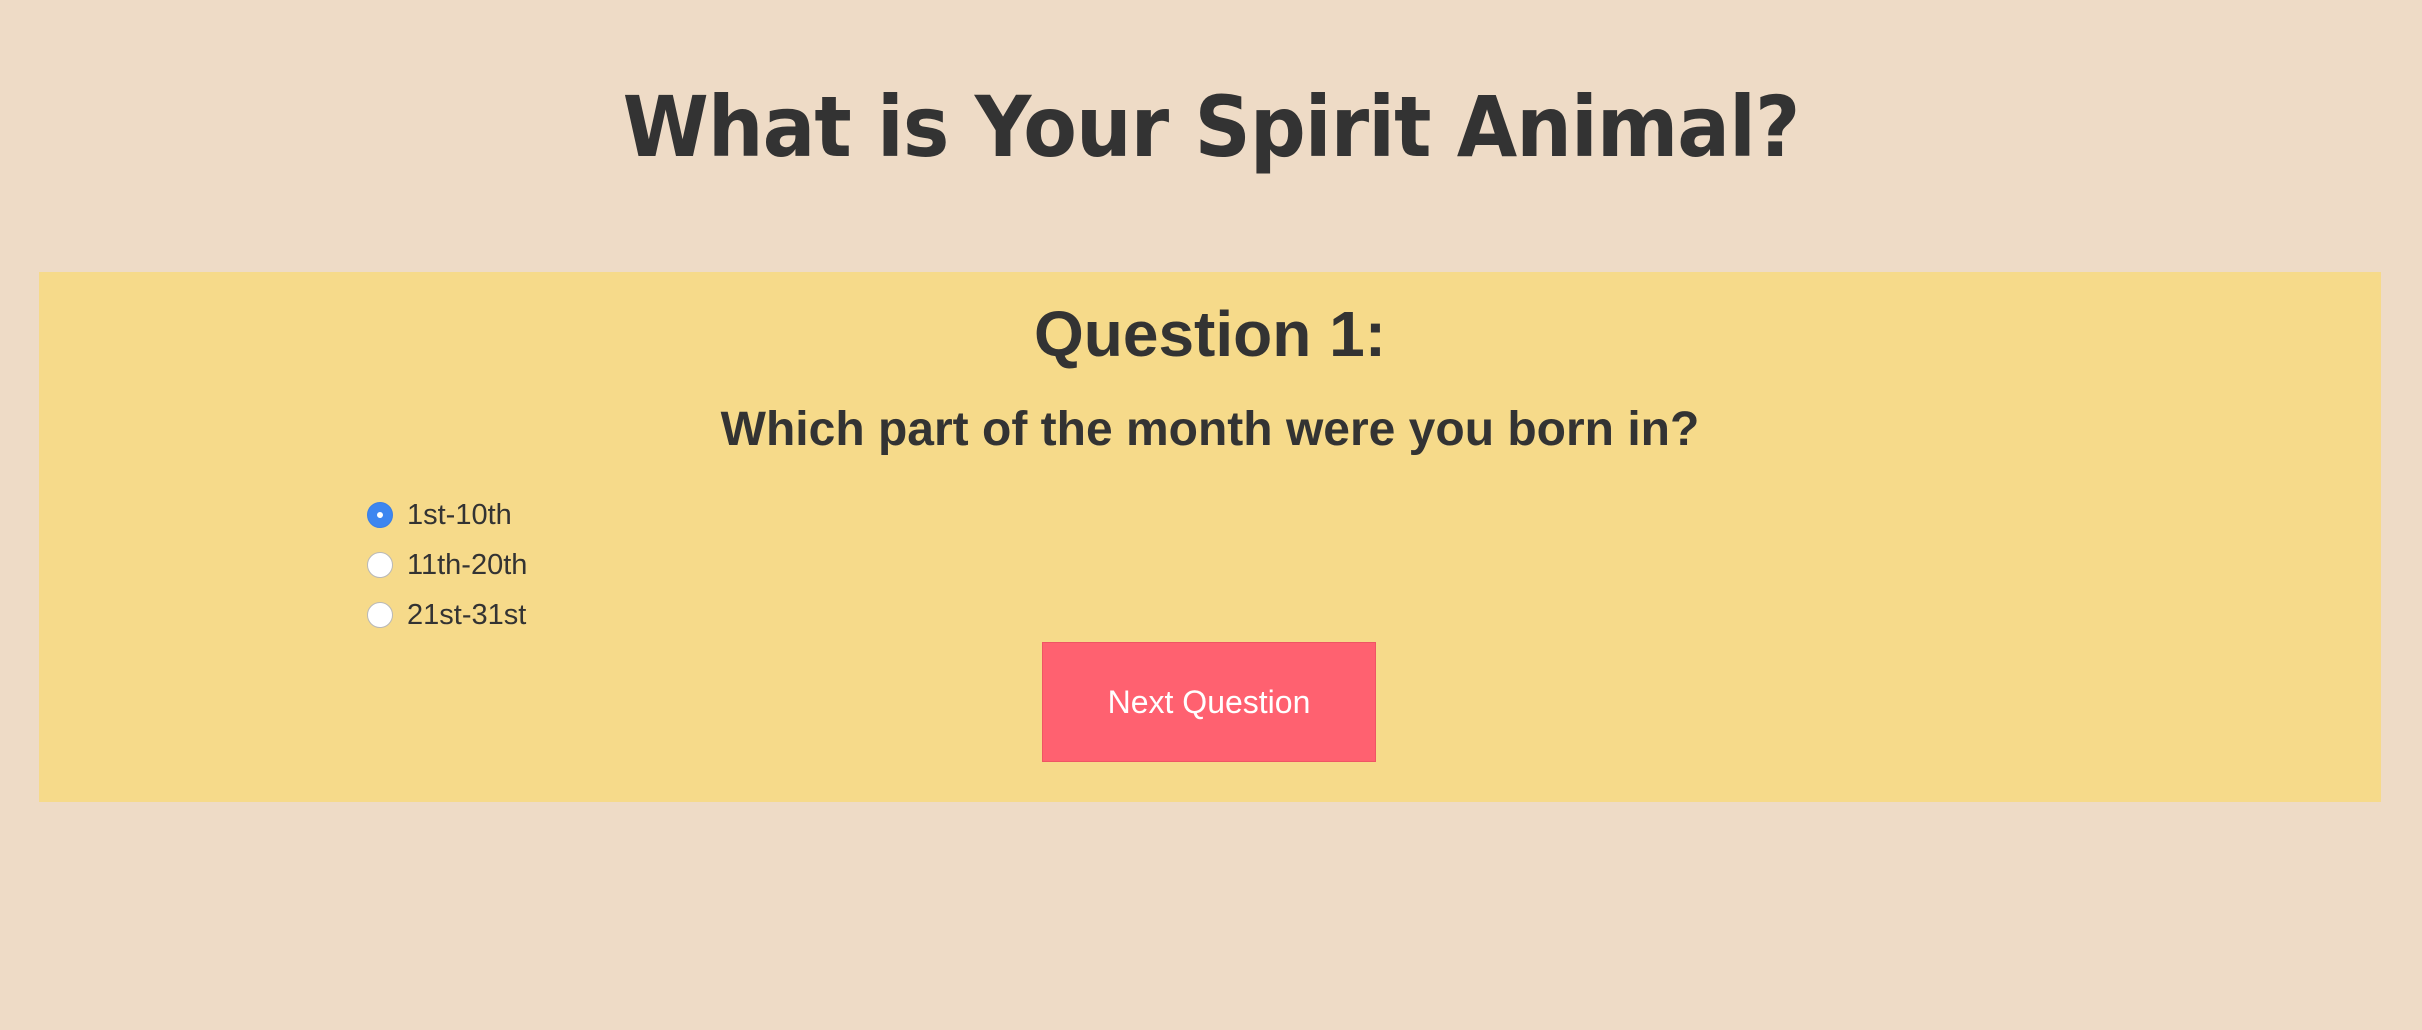 This screenshot has height=1030, width=2422. I want to click on option-11th-20th: 11th-20th, so click(447, 565).